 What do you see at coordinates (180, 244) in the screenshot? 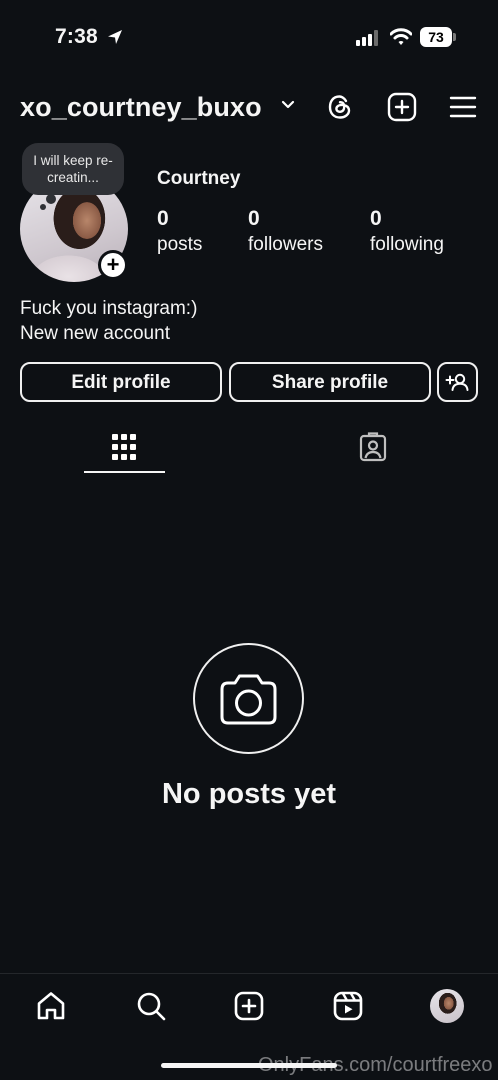
I see `posts-label: posts` at bounding box center [180, 244].